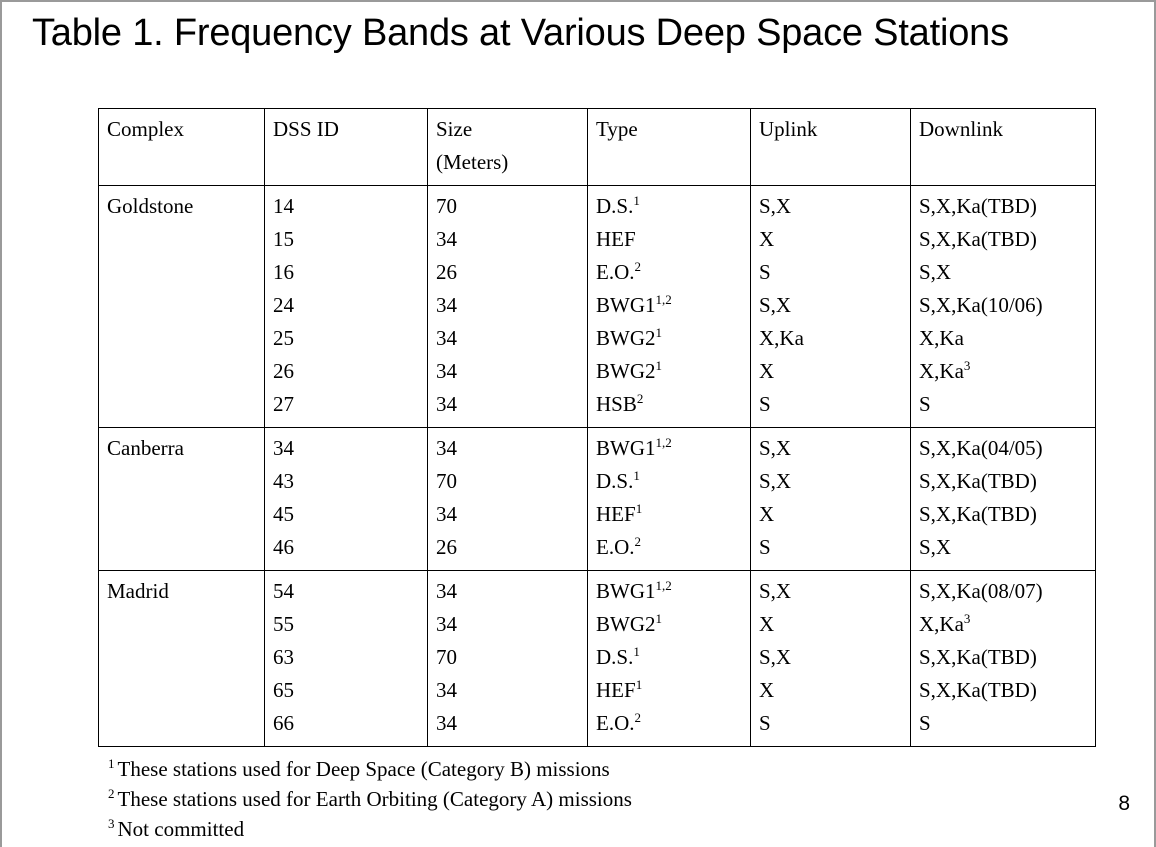 The height and width of the screenshot is (847, 1156). Describe the element at coordinates (507, 306) in the screenshot. I see `cell-size: 70 34 26 34 34 34 34` at that location.